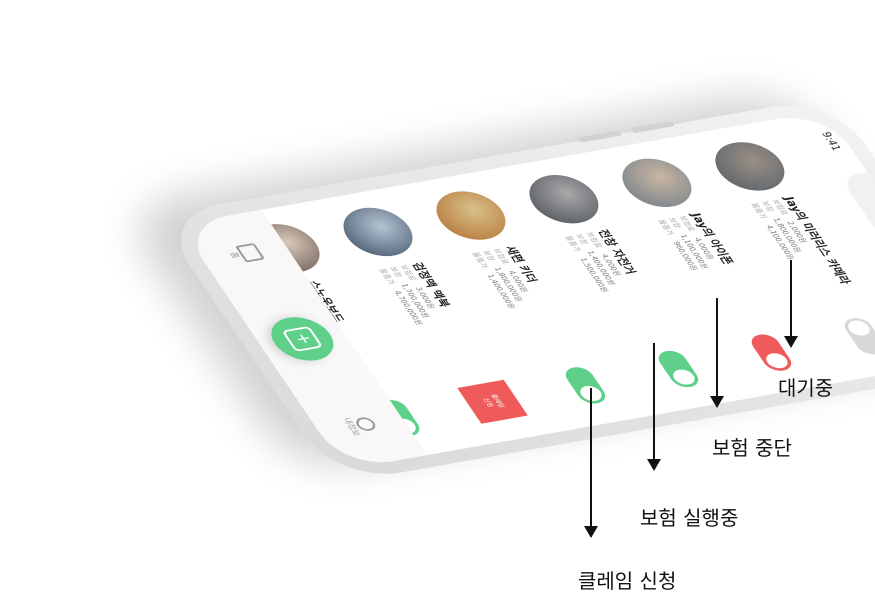 This screenshot has width=875, height=594. Describe the element at coordinates (627, 581) in the screenshot. I see `annotation-claim: 클레임 신청` at that location.